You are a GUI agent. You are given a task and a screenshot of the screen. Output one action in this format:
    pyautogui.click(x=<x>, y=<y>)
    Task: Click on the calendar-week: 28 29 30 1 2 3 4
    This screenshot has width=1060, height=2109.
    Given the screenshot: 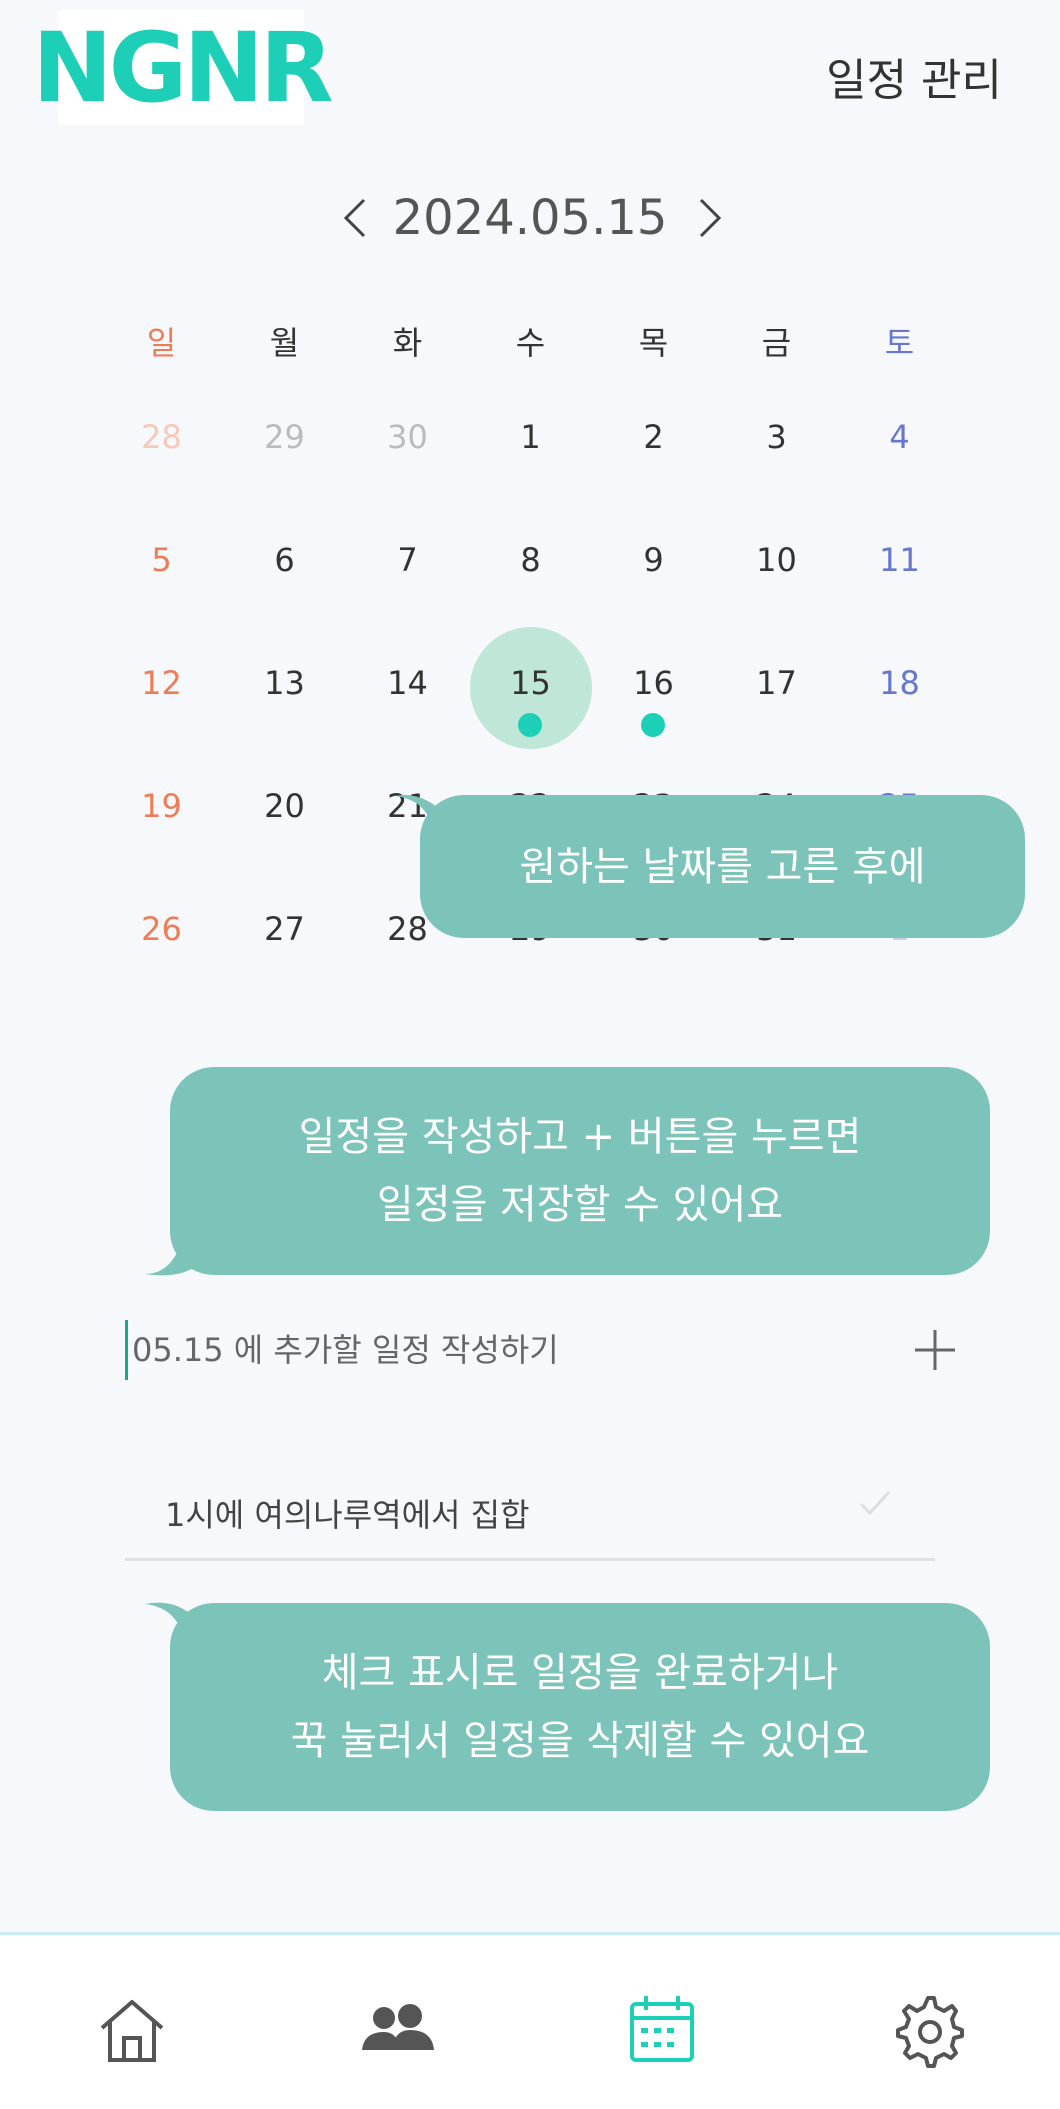 What is the action you would take?
    pyautogui.click(x=530, y=451)
    